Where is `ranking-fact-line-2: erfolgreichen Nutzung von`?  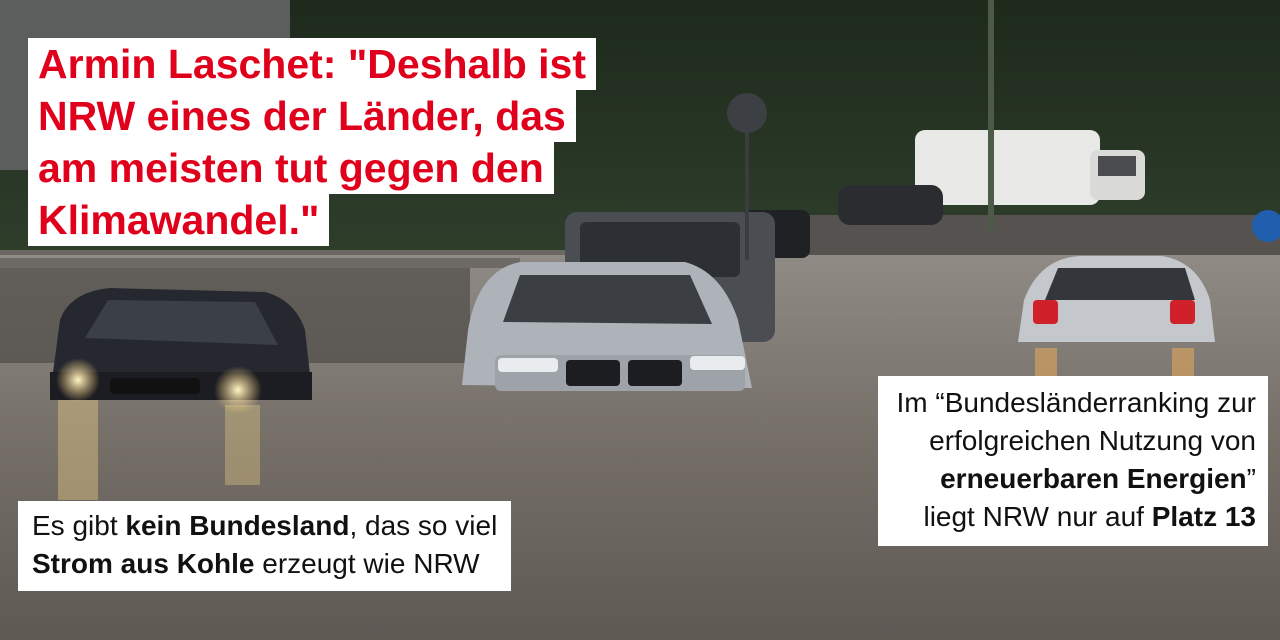 ranking-fact-line-2: erfolgreichen Nutzung von is located at coordinates (1092, 440).